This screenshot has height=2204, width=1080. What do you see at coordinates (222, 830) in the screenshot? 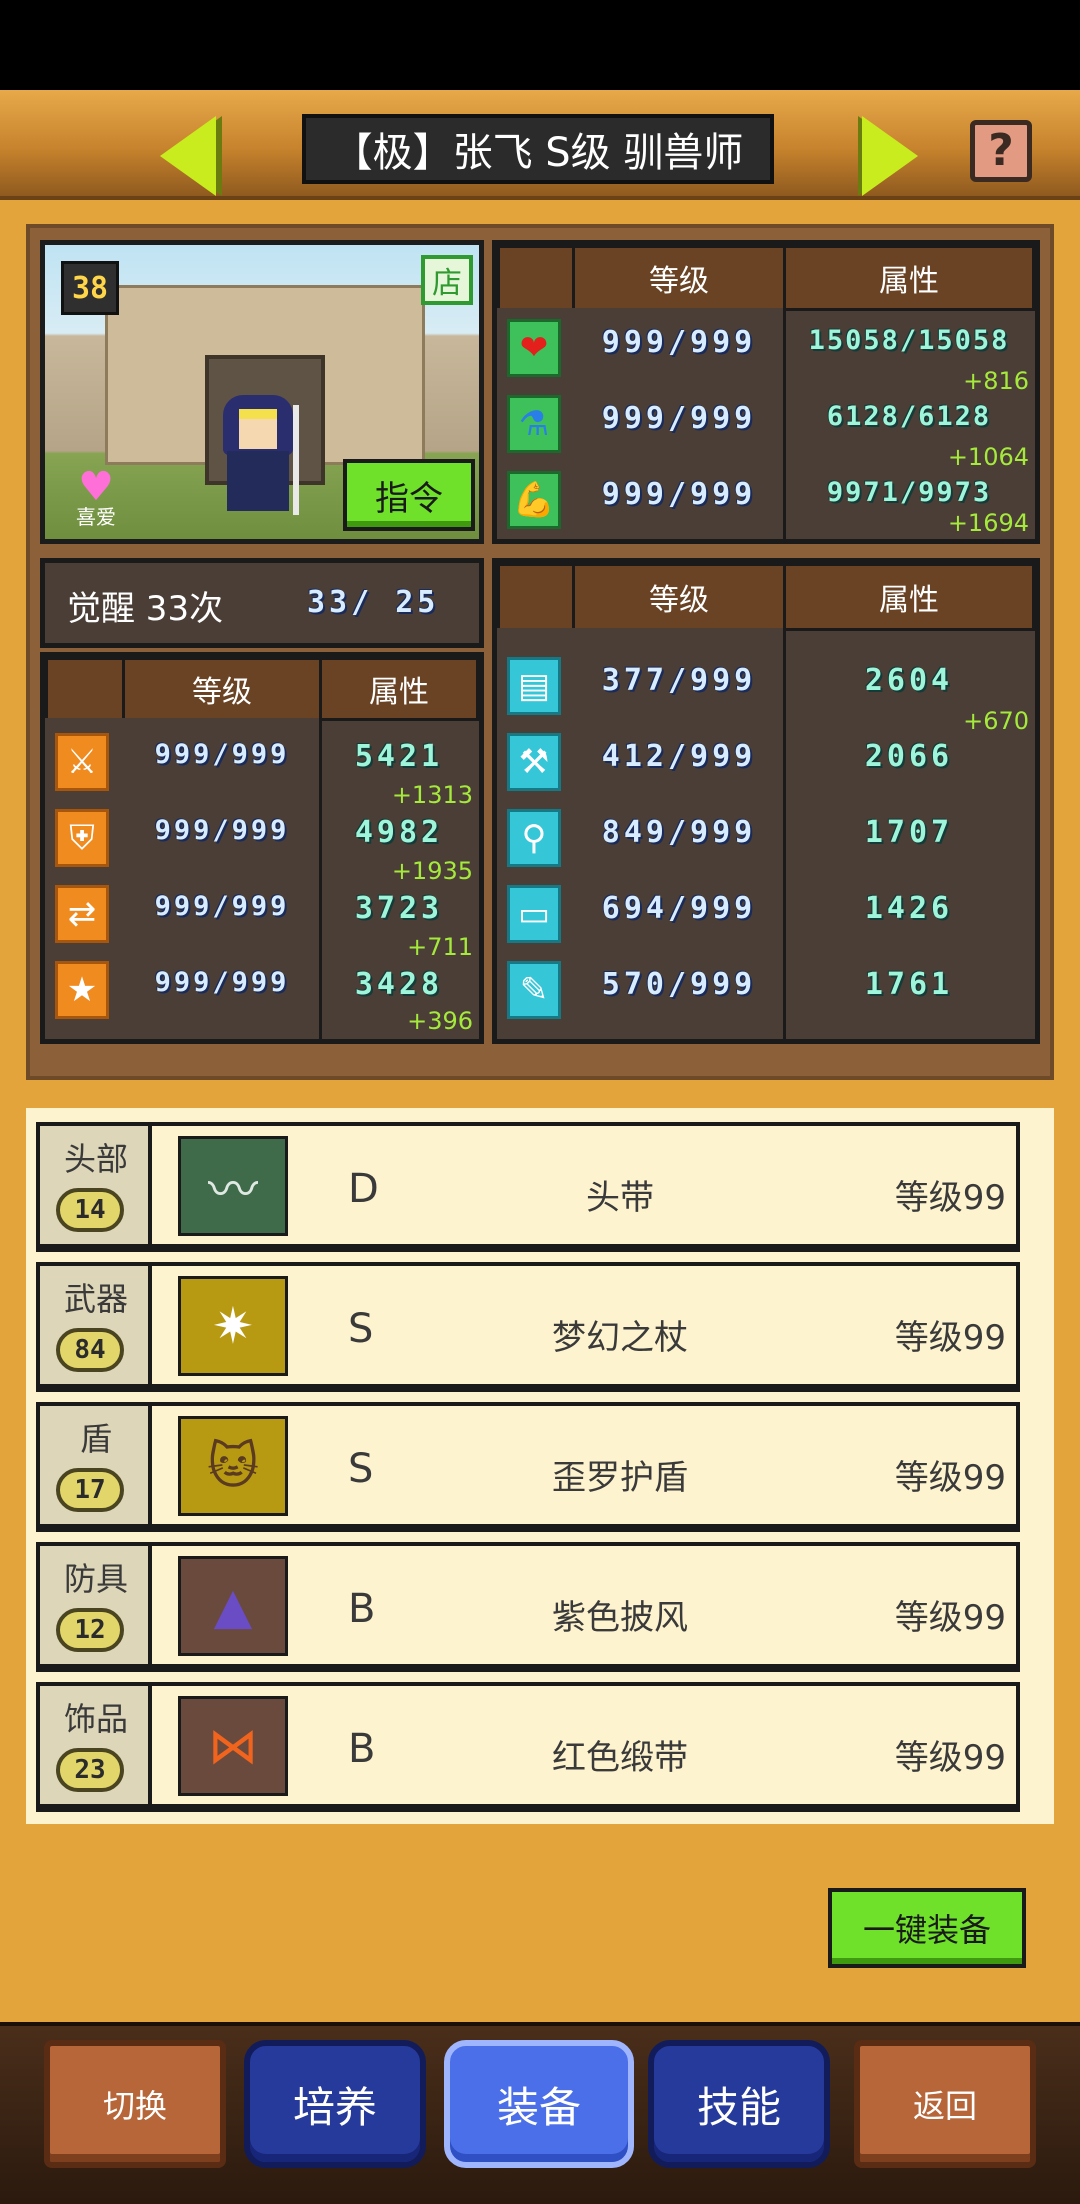
I see `defense-level: 999/999` at bounding box center [222, 830].